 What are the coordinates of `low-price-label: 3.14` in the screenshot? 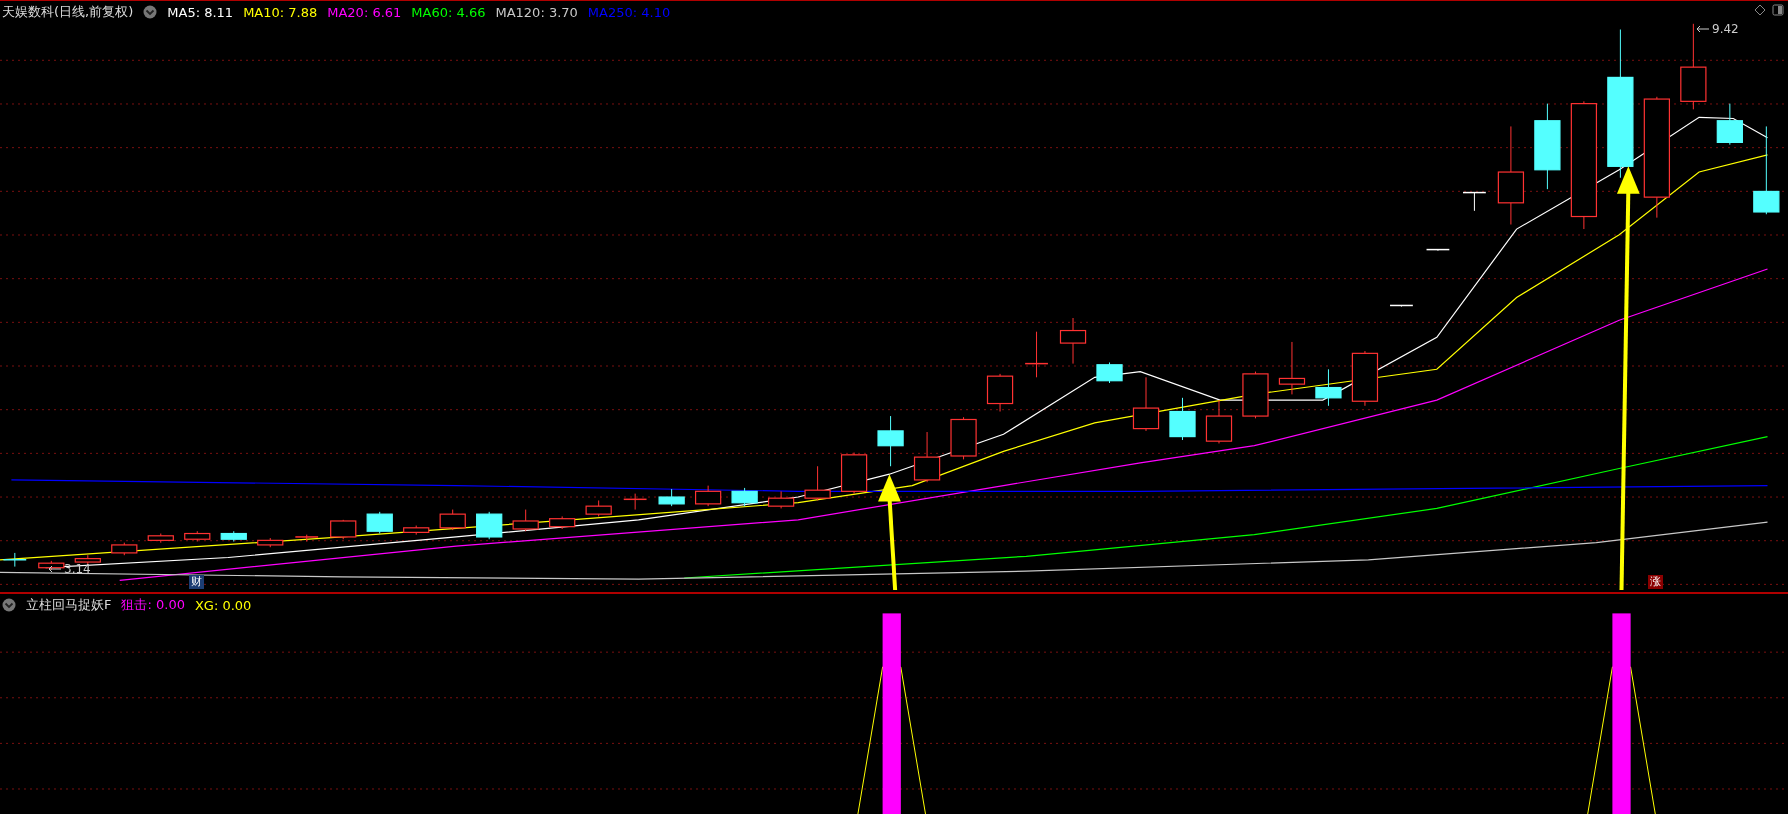 It's located at (77, 569).